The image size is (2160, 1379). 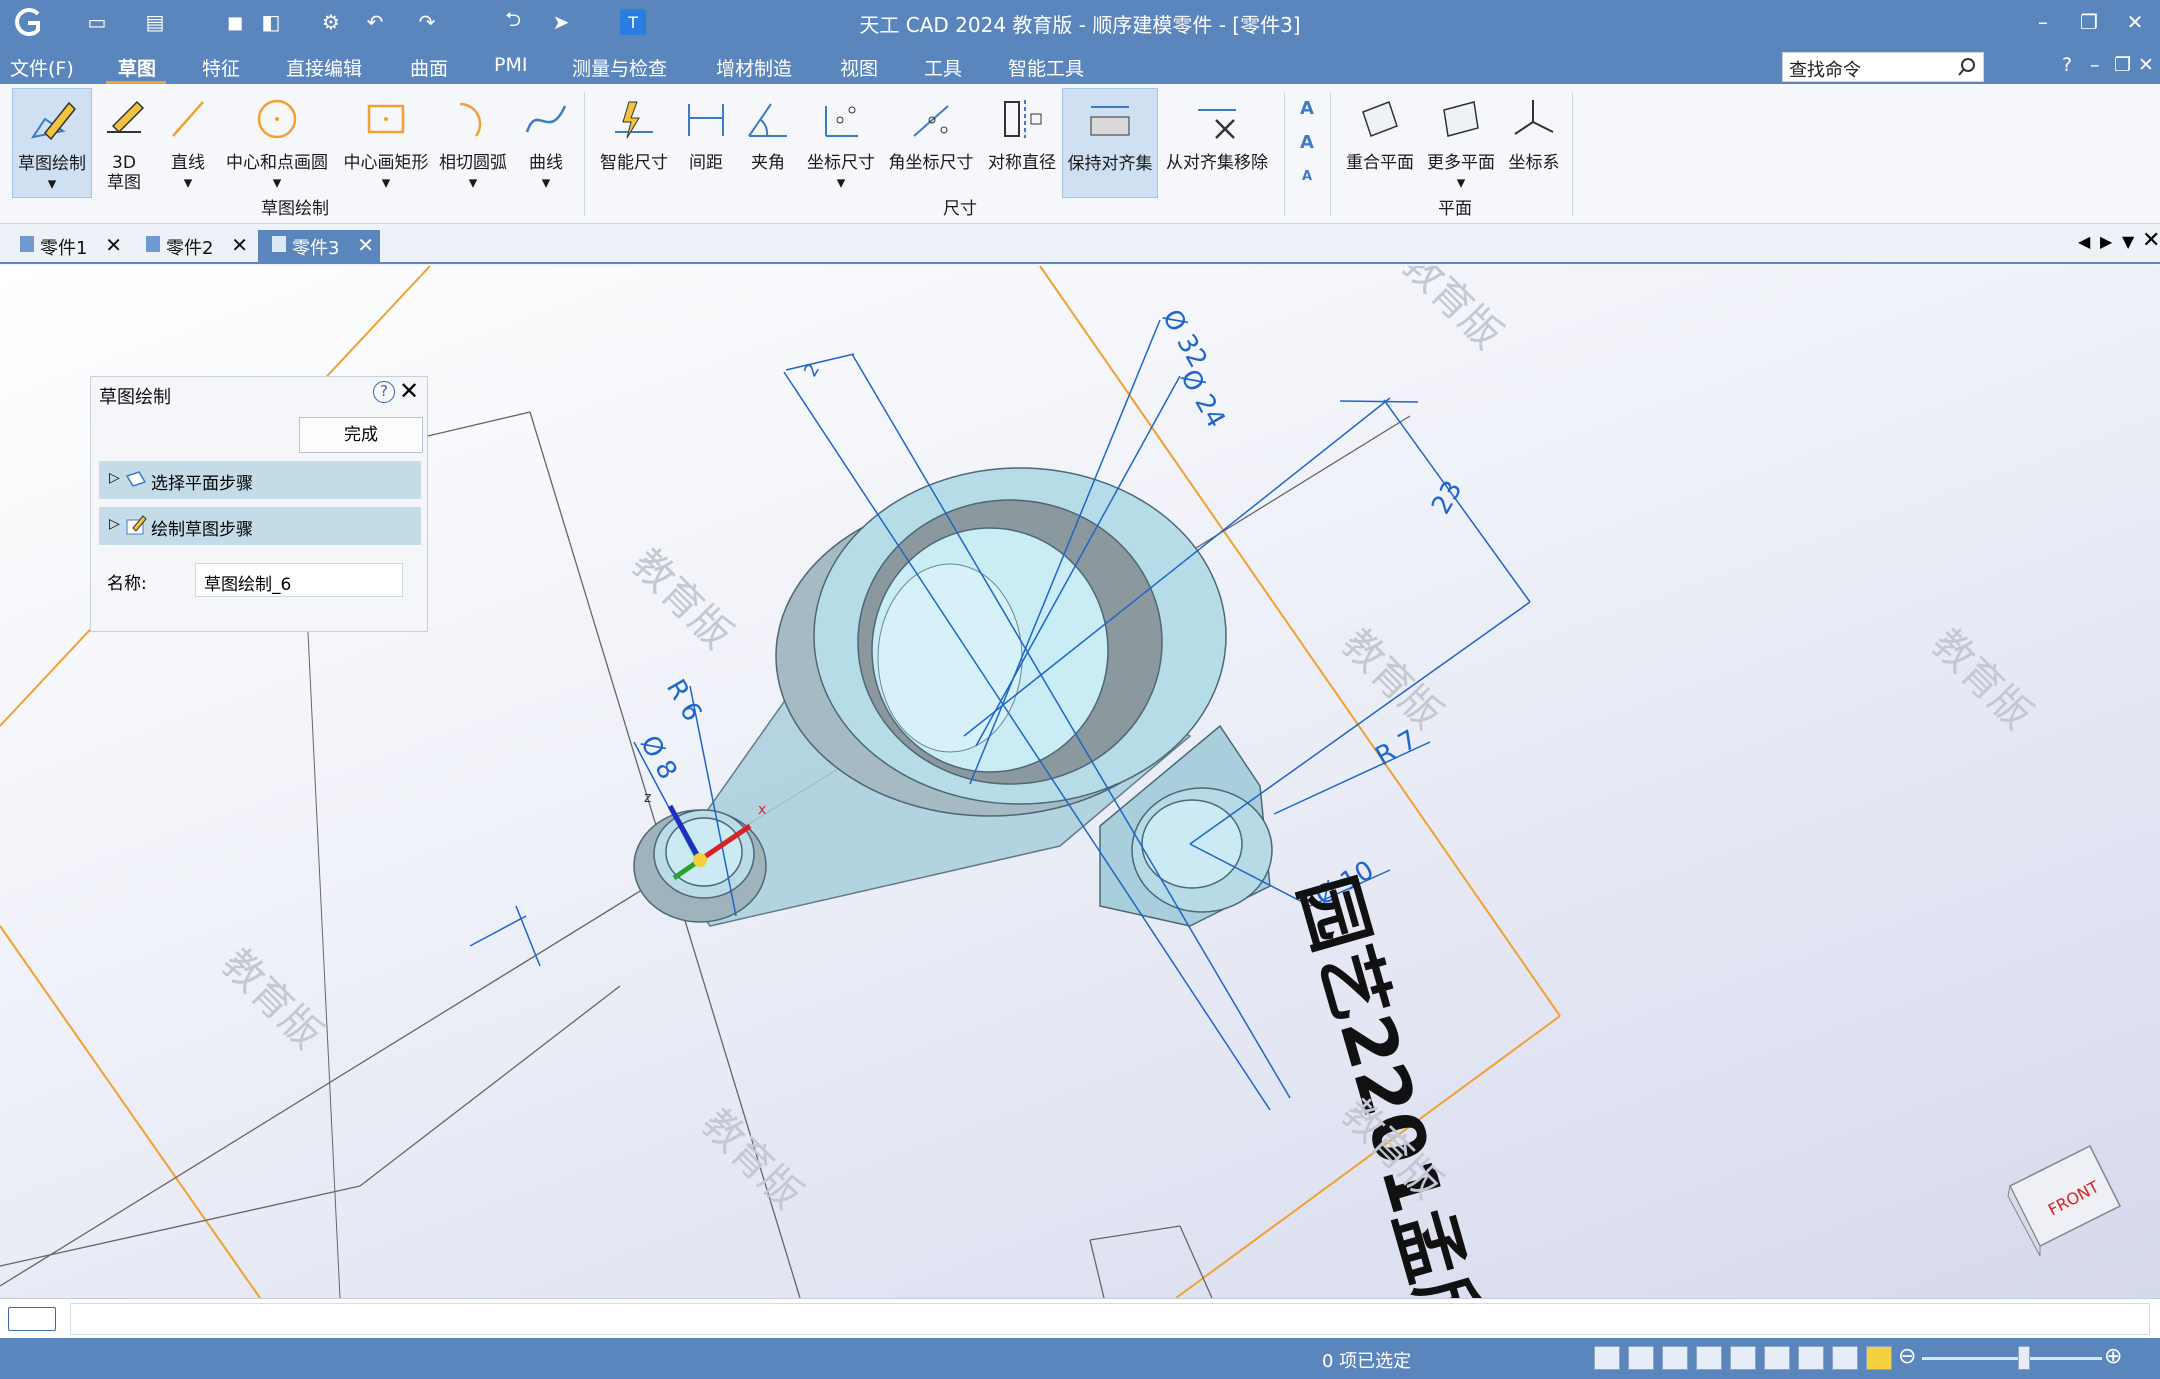 What do you see at coordinates (2151, 240) in the screenshot?
I see `close-all-tabs-icon: ✕` at bounding box center [2151, 240].